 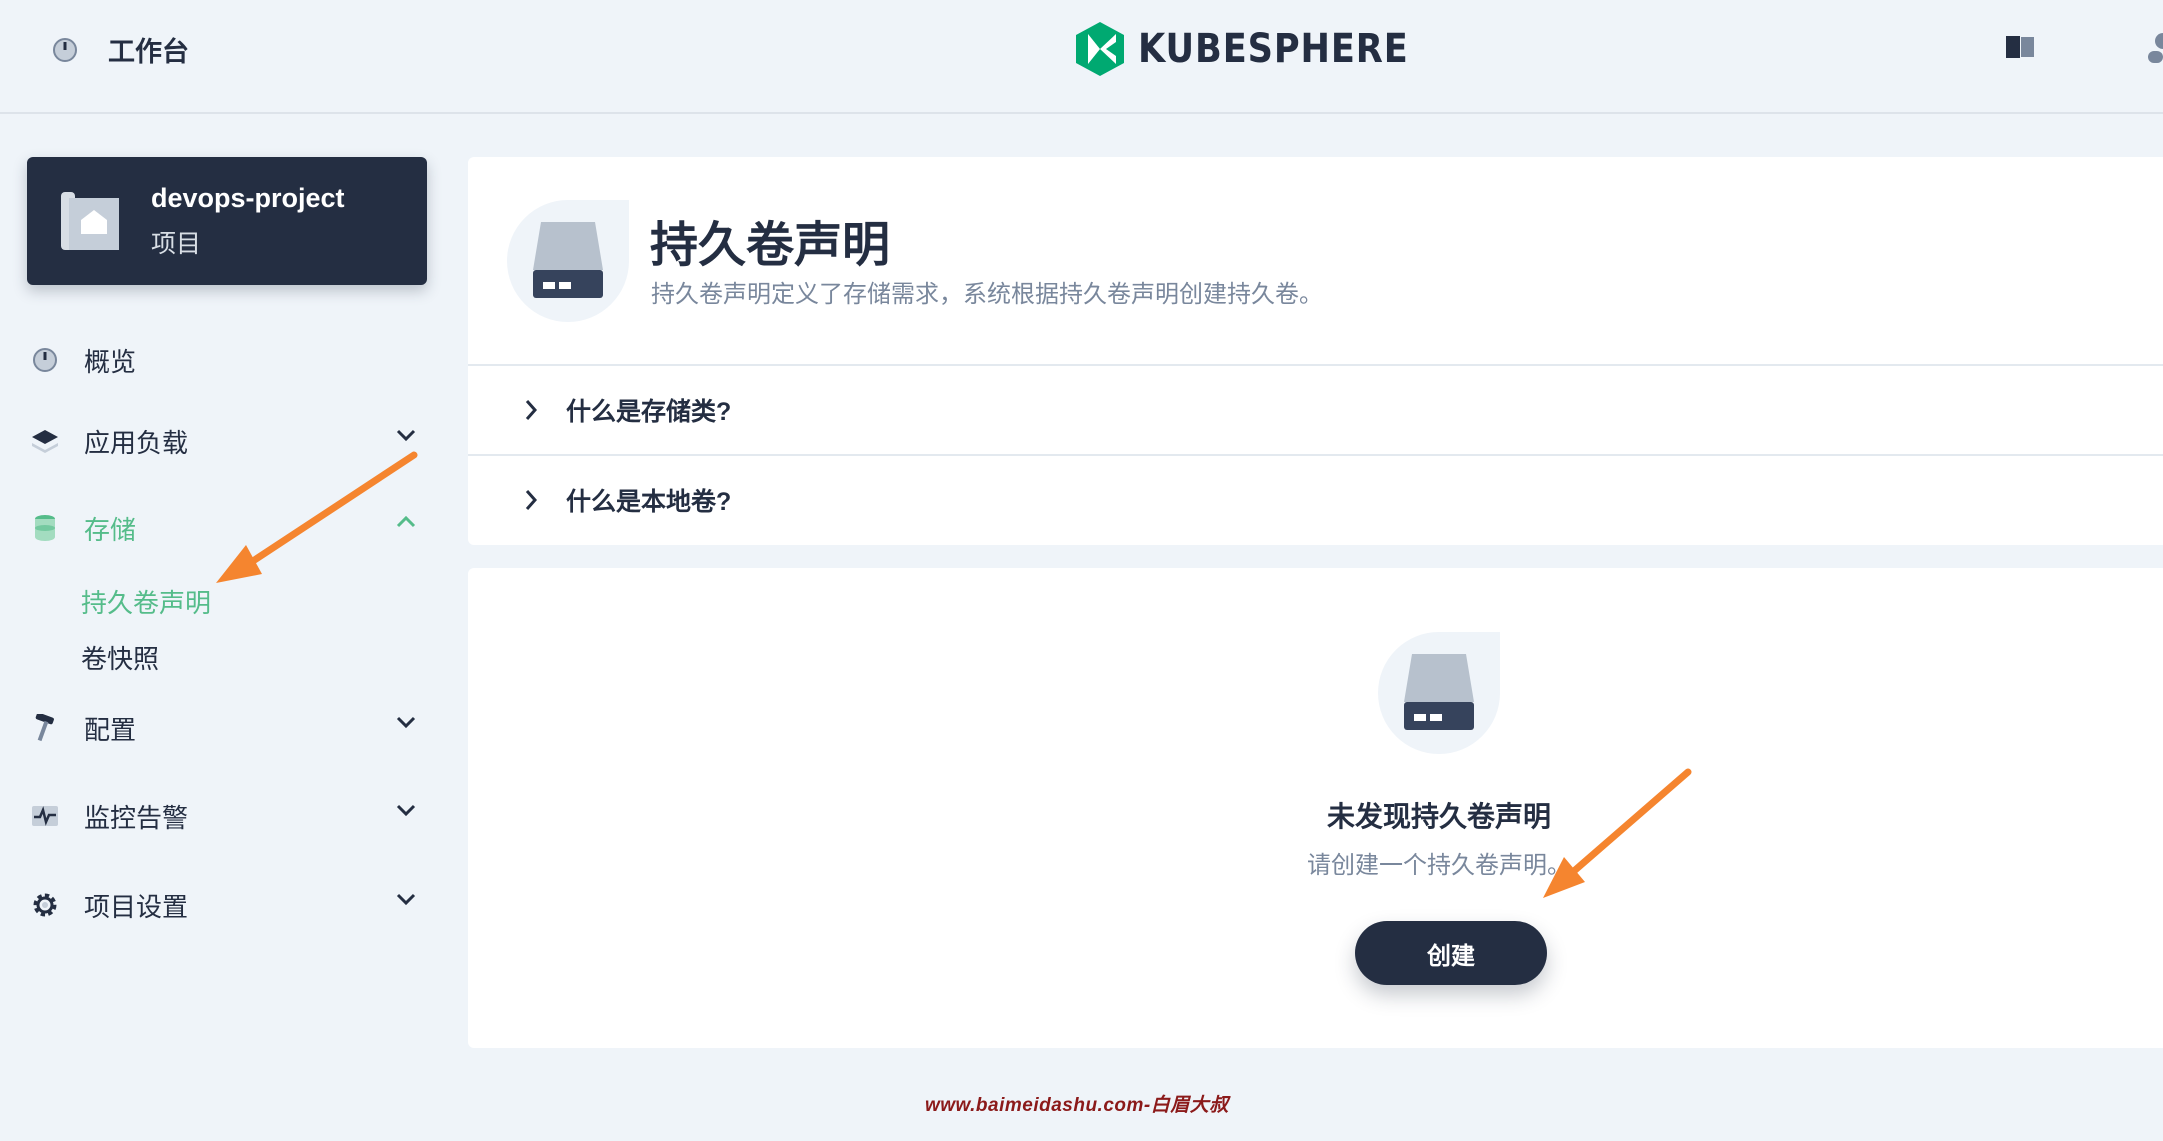 What do you see at coordinates (2154, 48) in the screenshot?
I see `user-icon` at bounding box center [2154, 48].